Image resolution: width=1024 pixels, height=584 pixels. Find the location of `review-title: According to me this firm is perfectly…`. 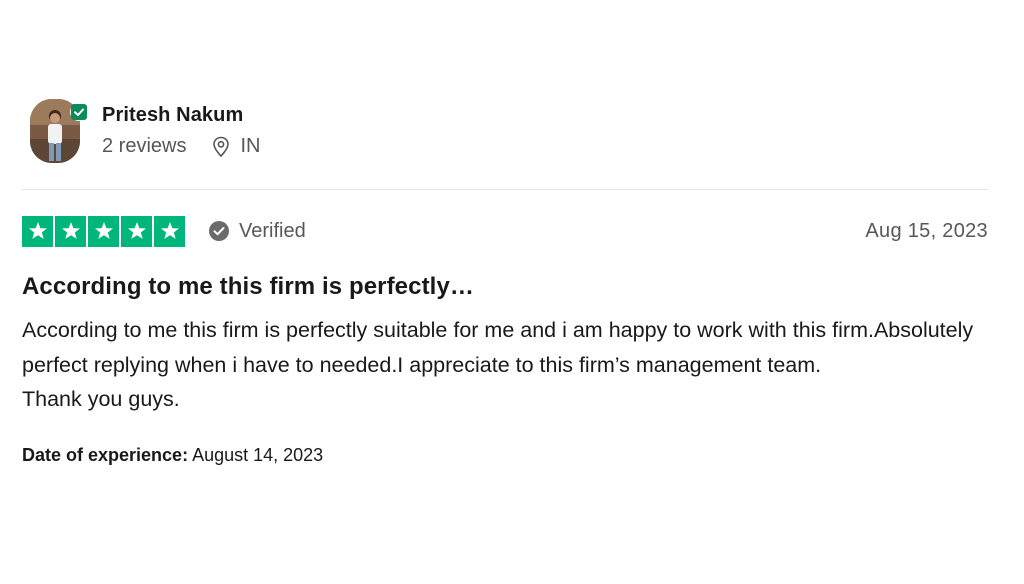

review-title: According to me this firm is perfectly… is located at coordinates (505, 287).